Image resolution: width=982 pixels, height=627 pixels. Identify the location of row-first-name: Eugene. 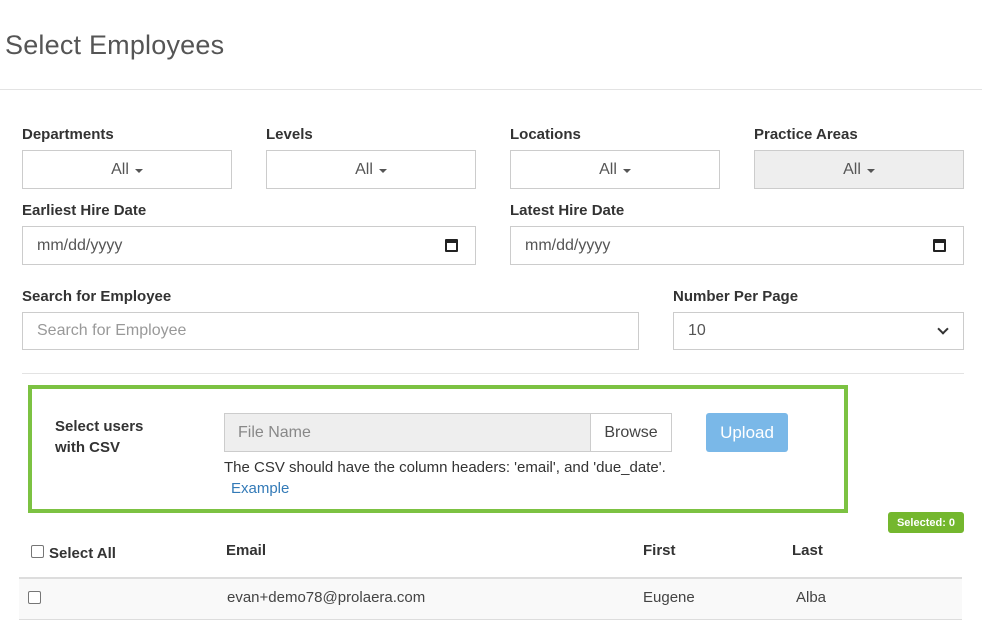
(669, 597).